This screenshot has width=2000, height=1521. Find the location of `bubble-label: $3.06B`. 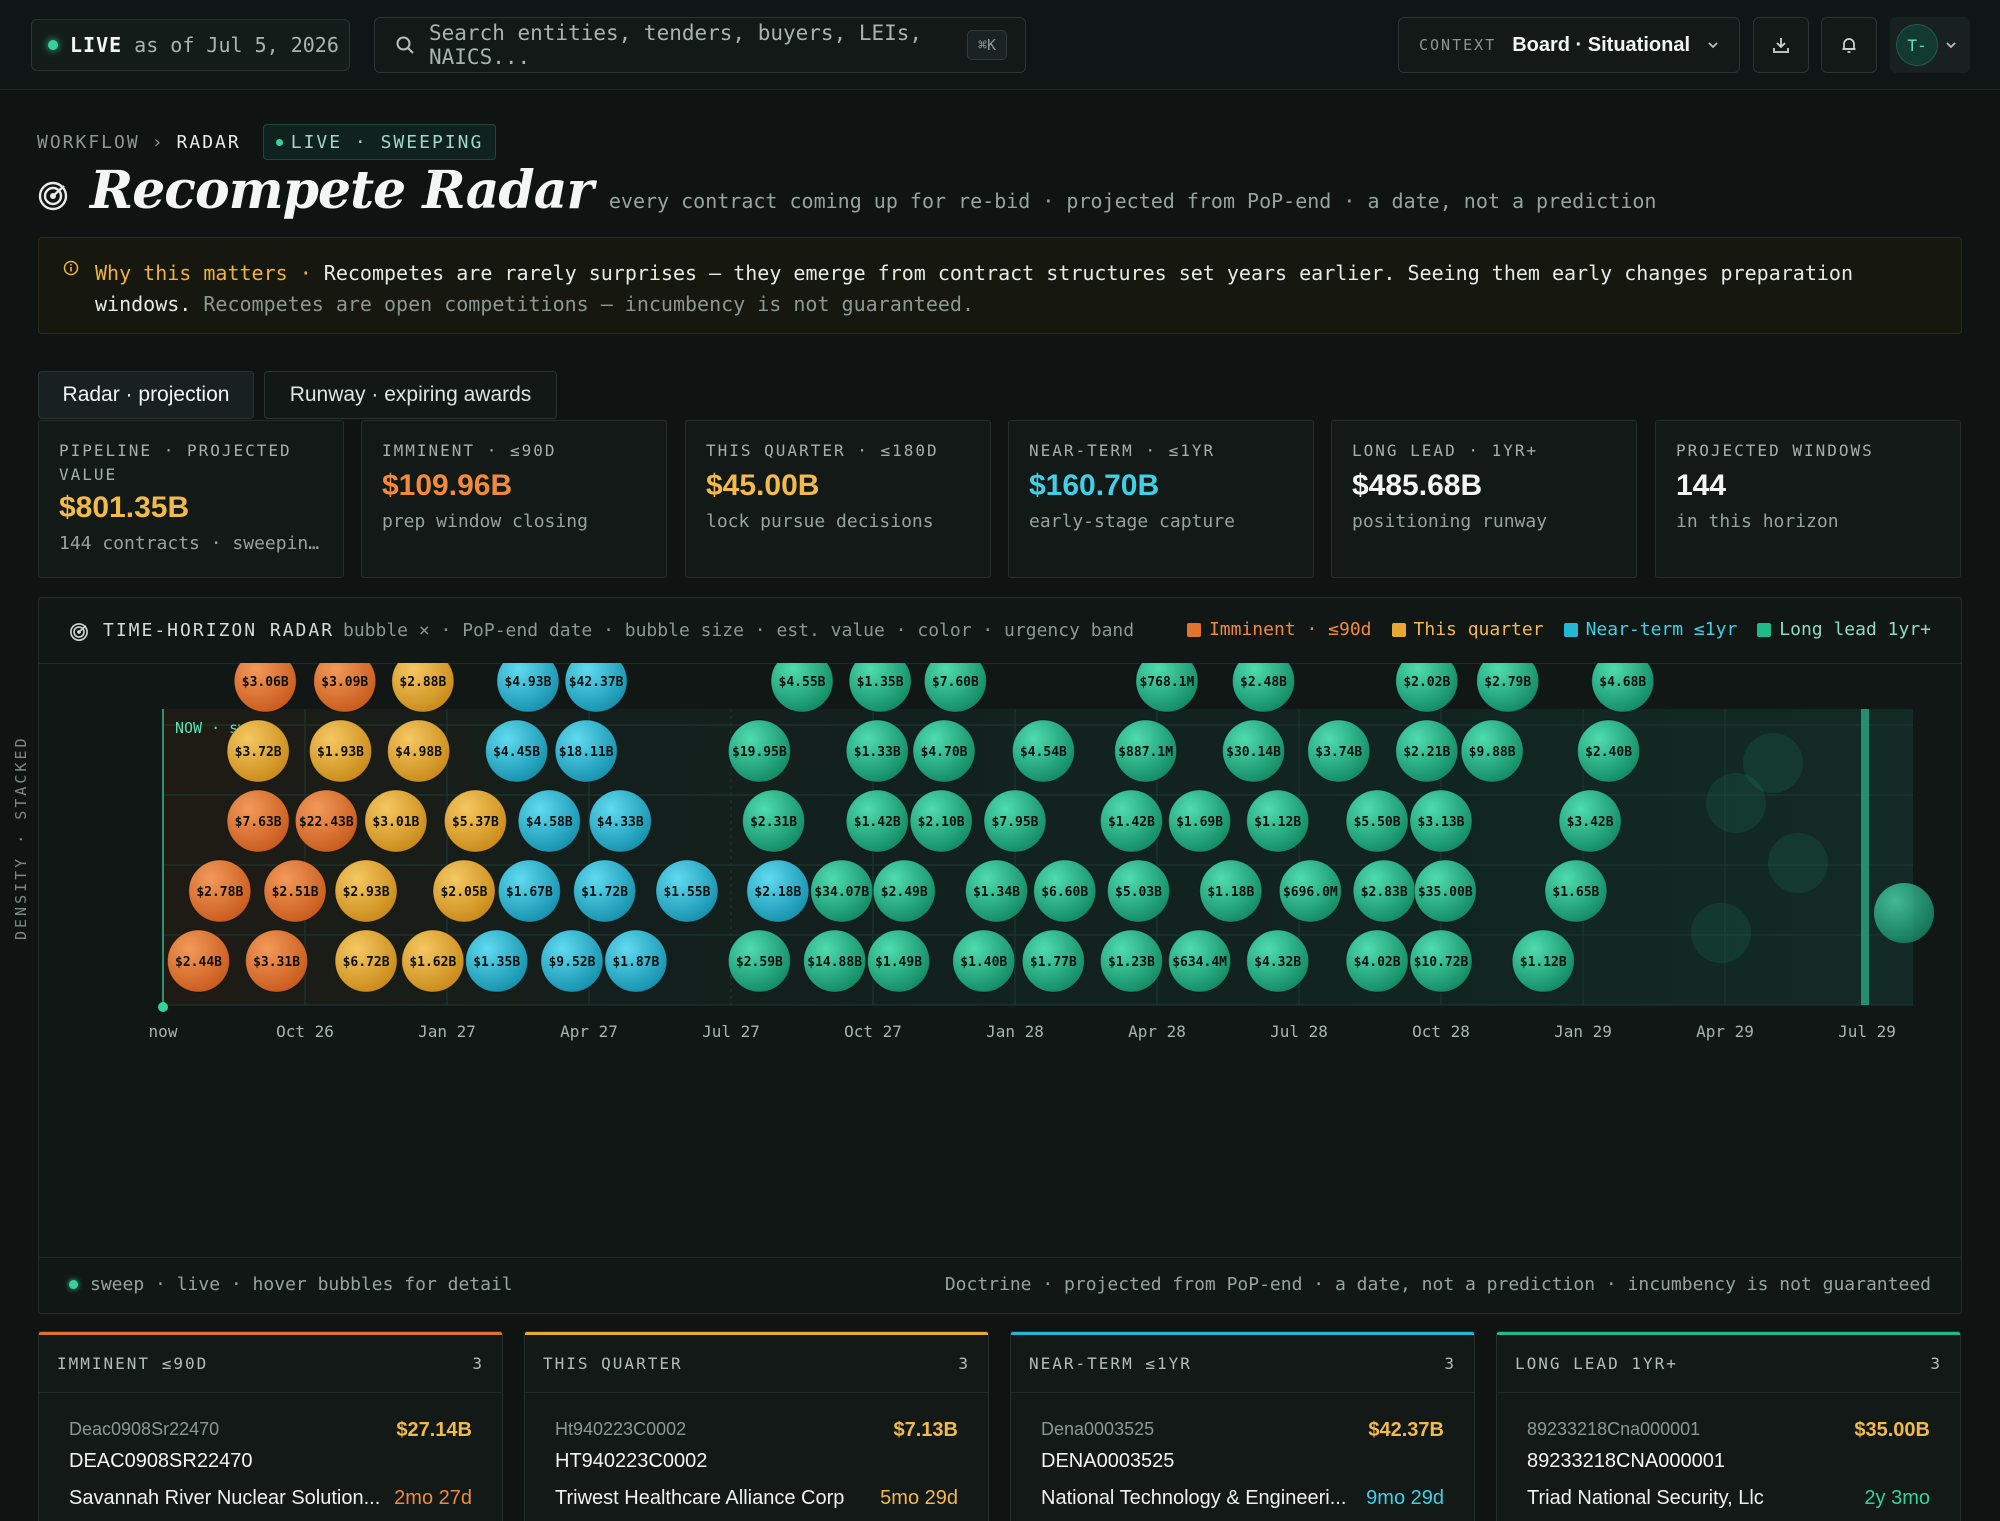

bubble-label: $3.06B is located at coordinates (265, 682).